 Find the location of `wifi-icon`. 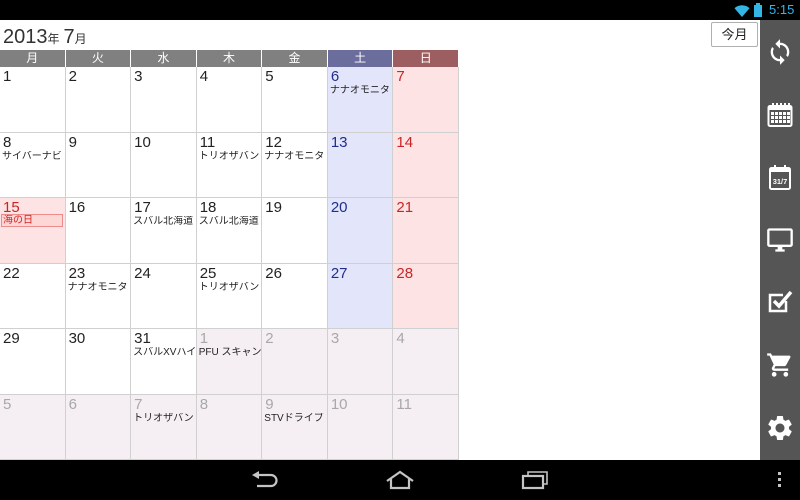

wifi-icon is located at coordinates (742, 10).